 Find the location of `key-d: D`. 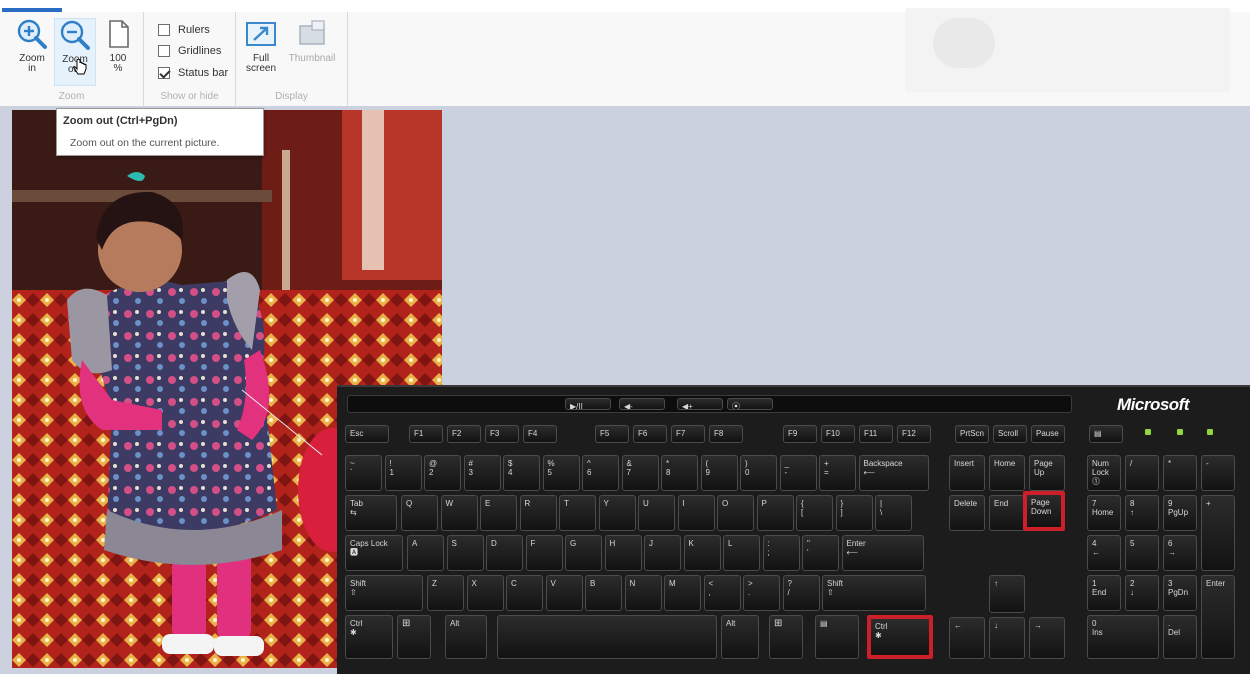

key-d: D is located at coordinates (504, 553).